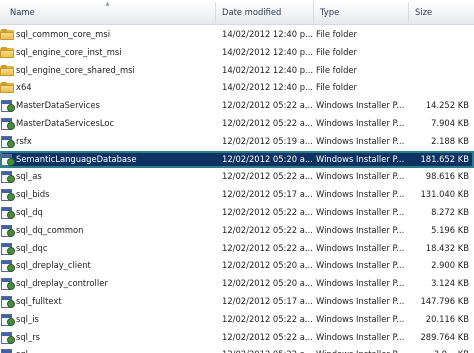  Describe the element at coordinates (444, 300) in the screenshot. I see `file-size: 147.796 KB` at that location.